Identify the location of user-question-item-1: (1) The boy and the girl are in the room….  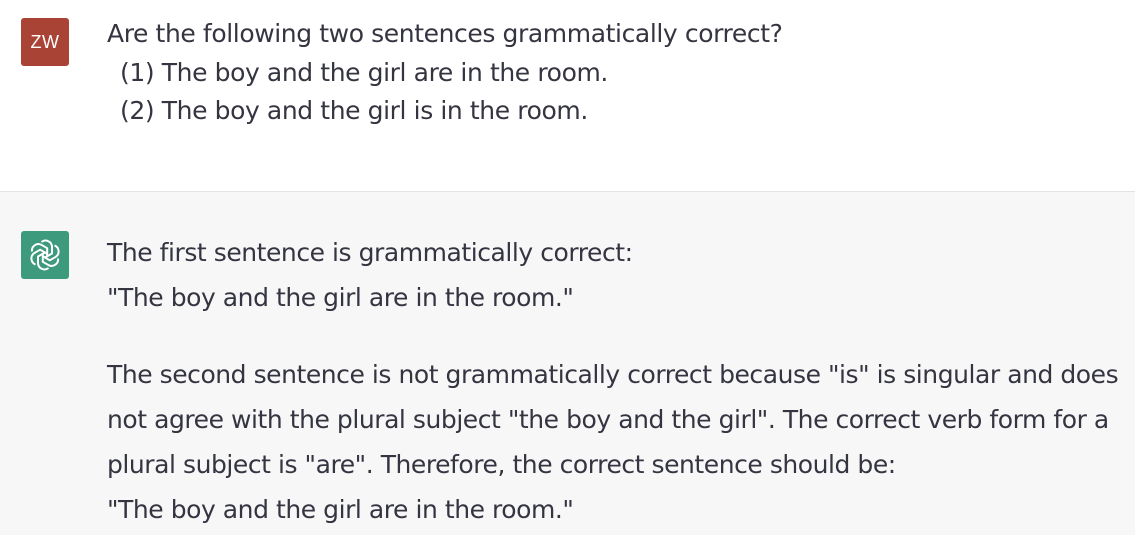
(364, 72).